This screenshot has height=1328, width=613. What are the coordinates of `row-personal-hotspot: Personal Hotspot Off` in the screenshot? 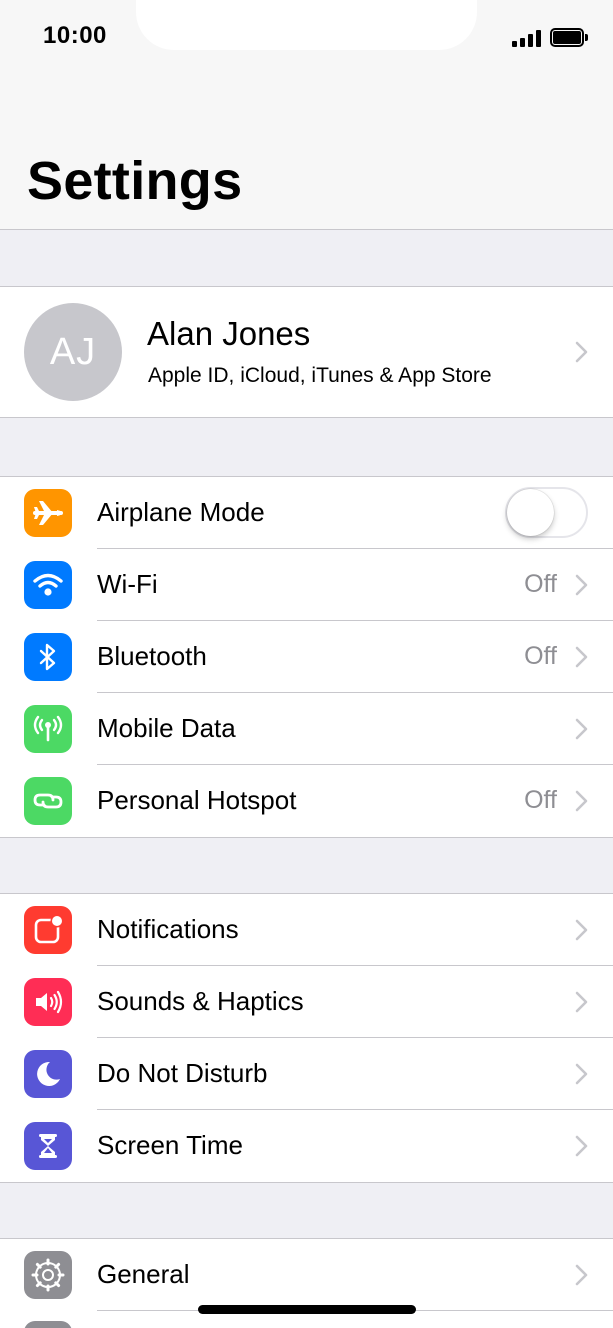 It's located at (306, 801).